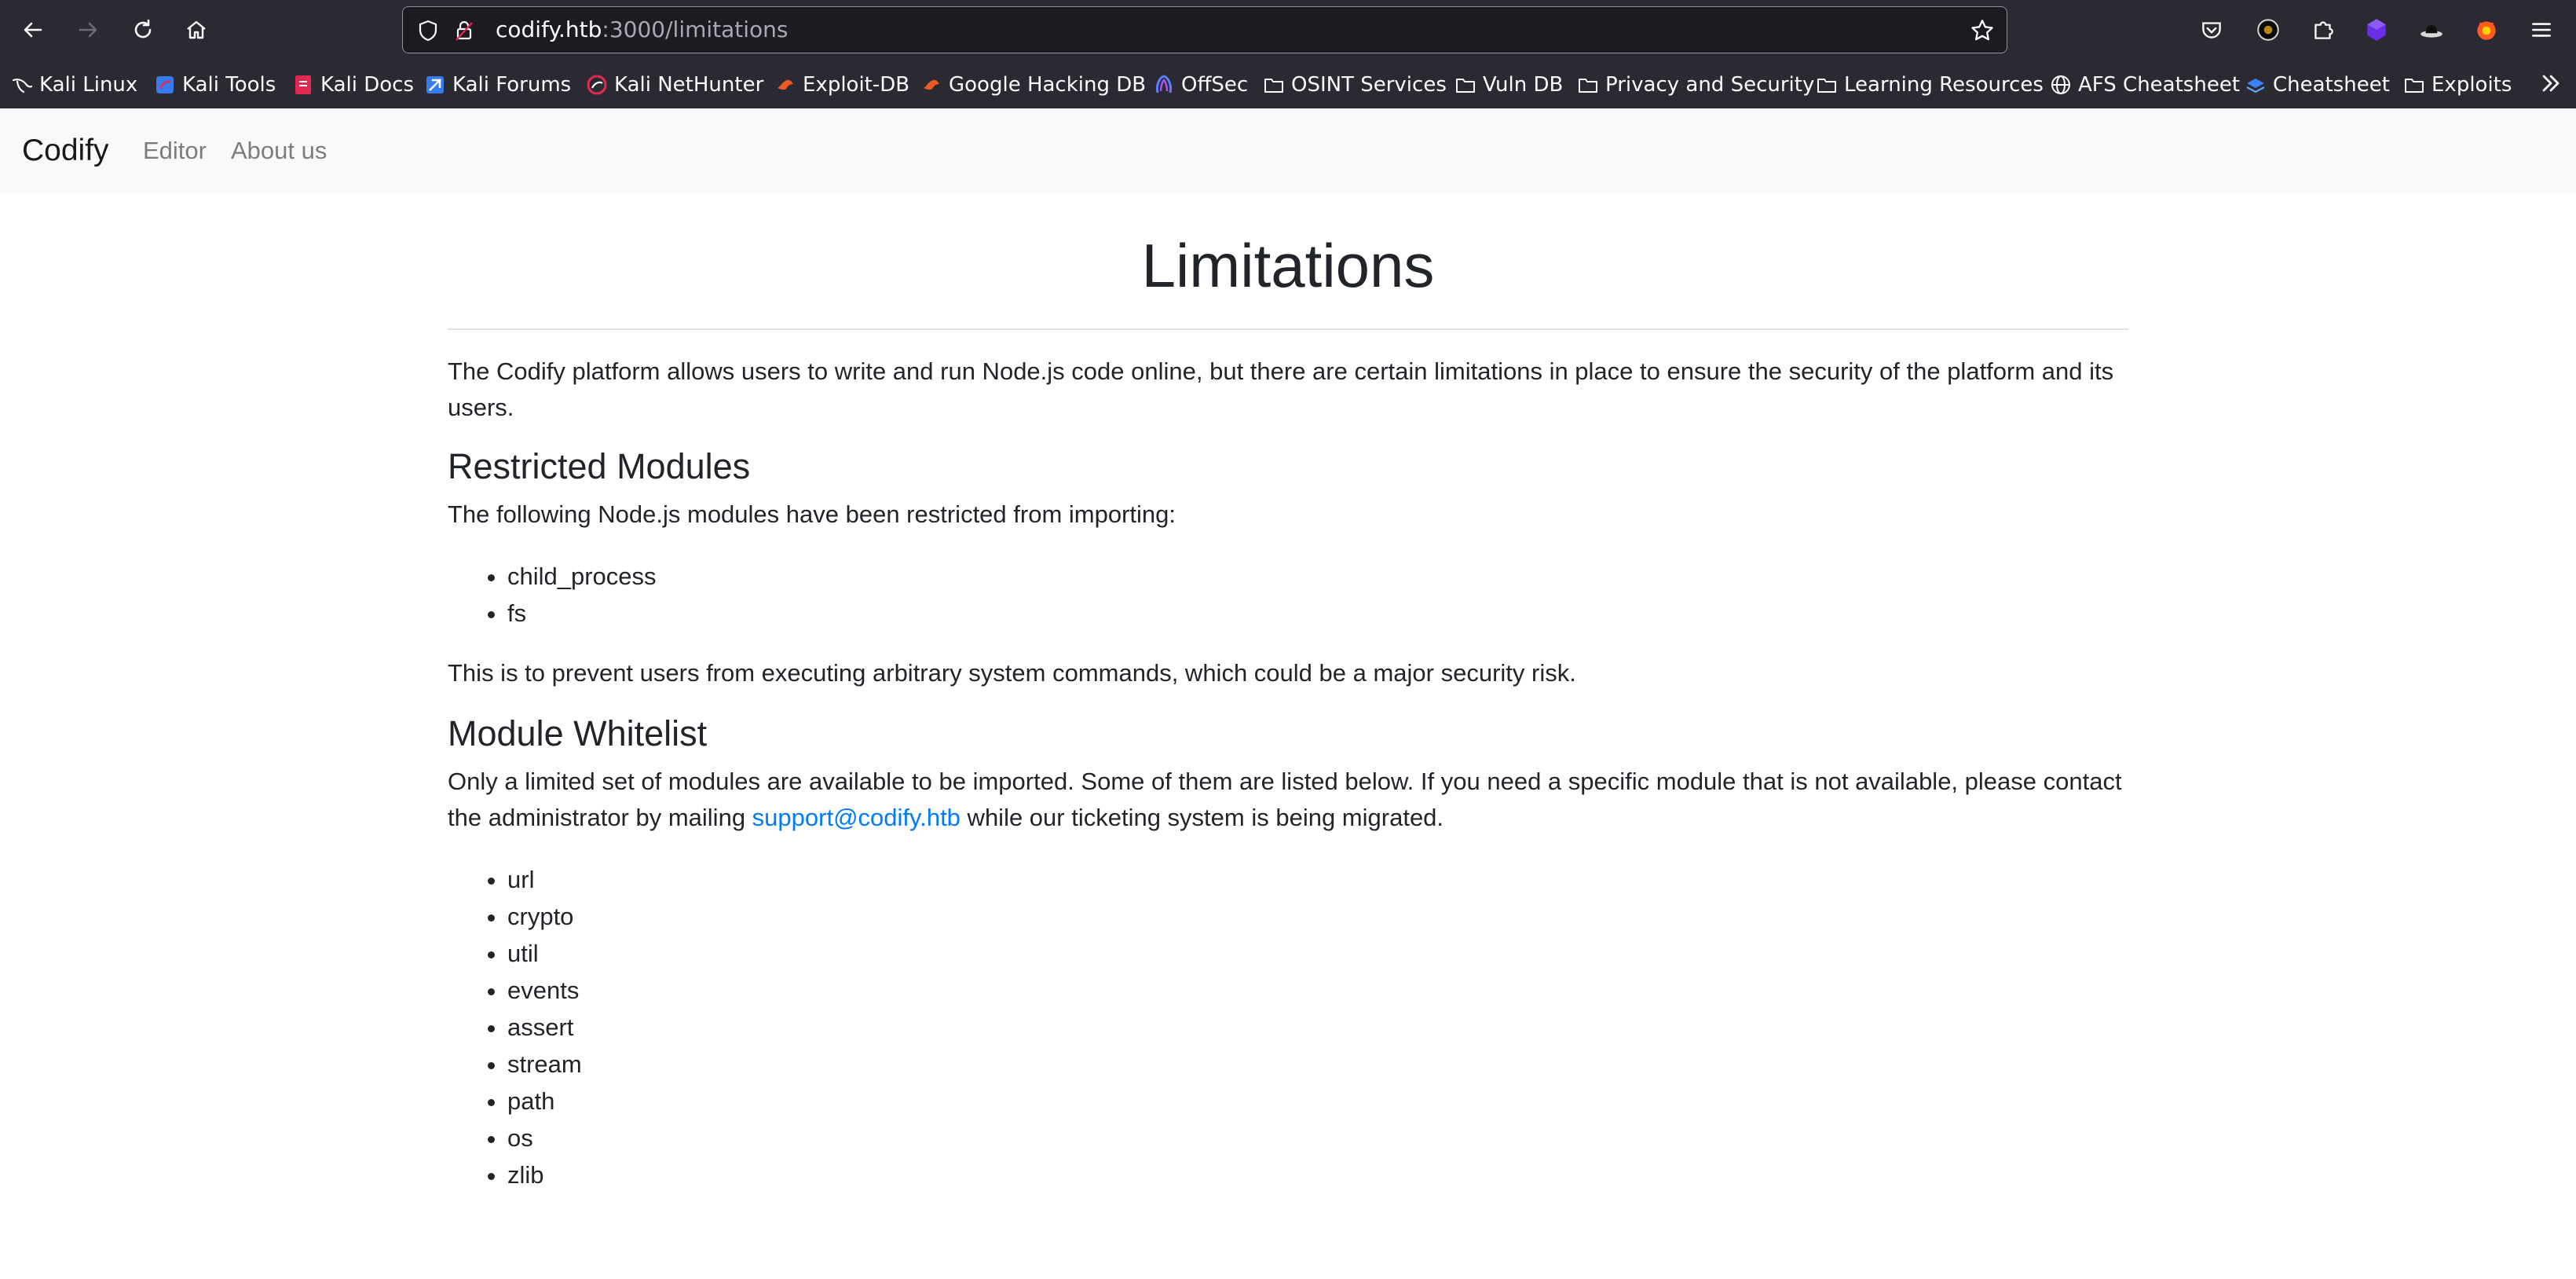 Image resolution: width=2576 pixels, height=1279 pixels. I want to click on extension-dark-button, so click(2268, 30).